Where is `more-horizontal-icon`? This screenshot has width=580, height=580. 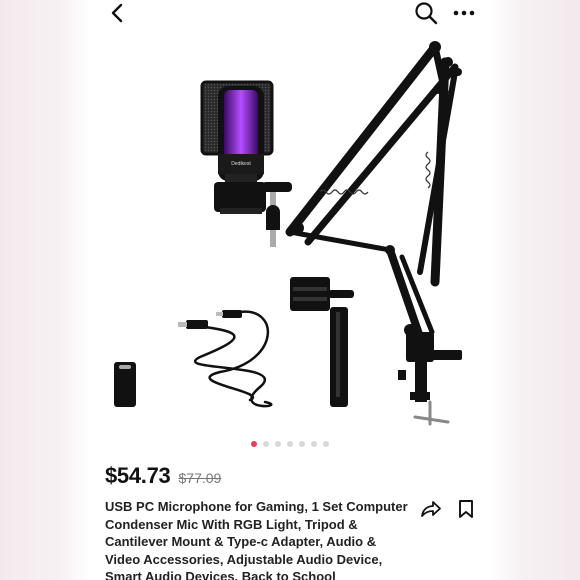
more-horizontal-icon is located at coordinates (464, 13).